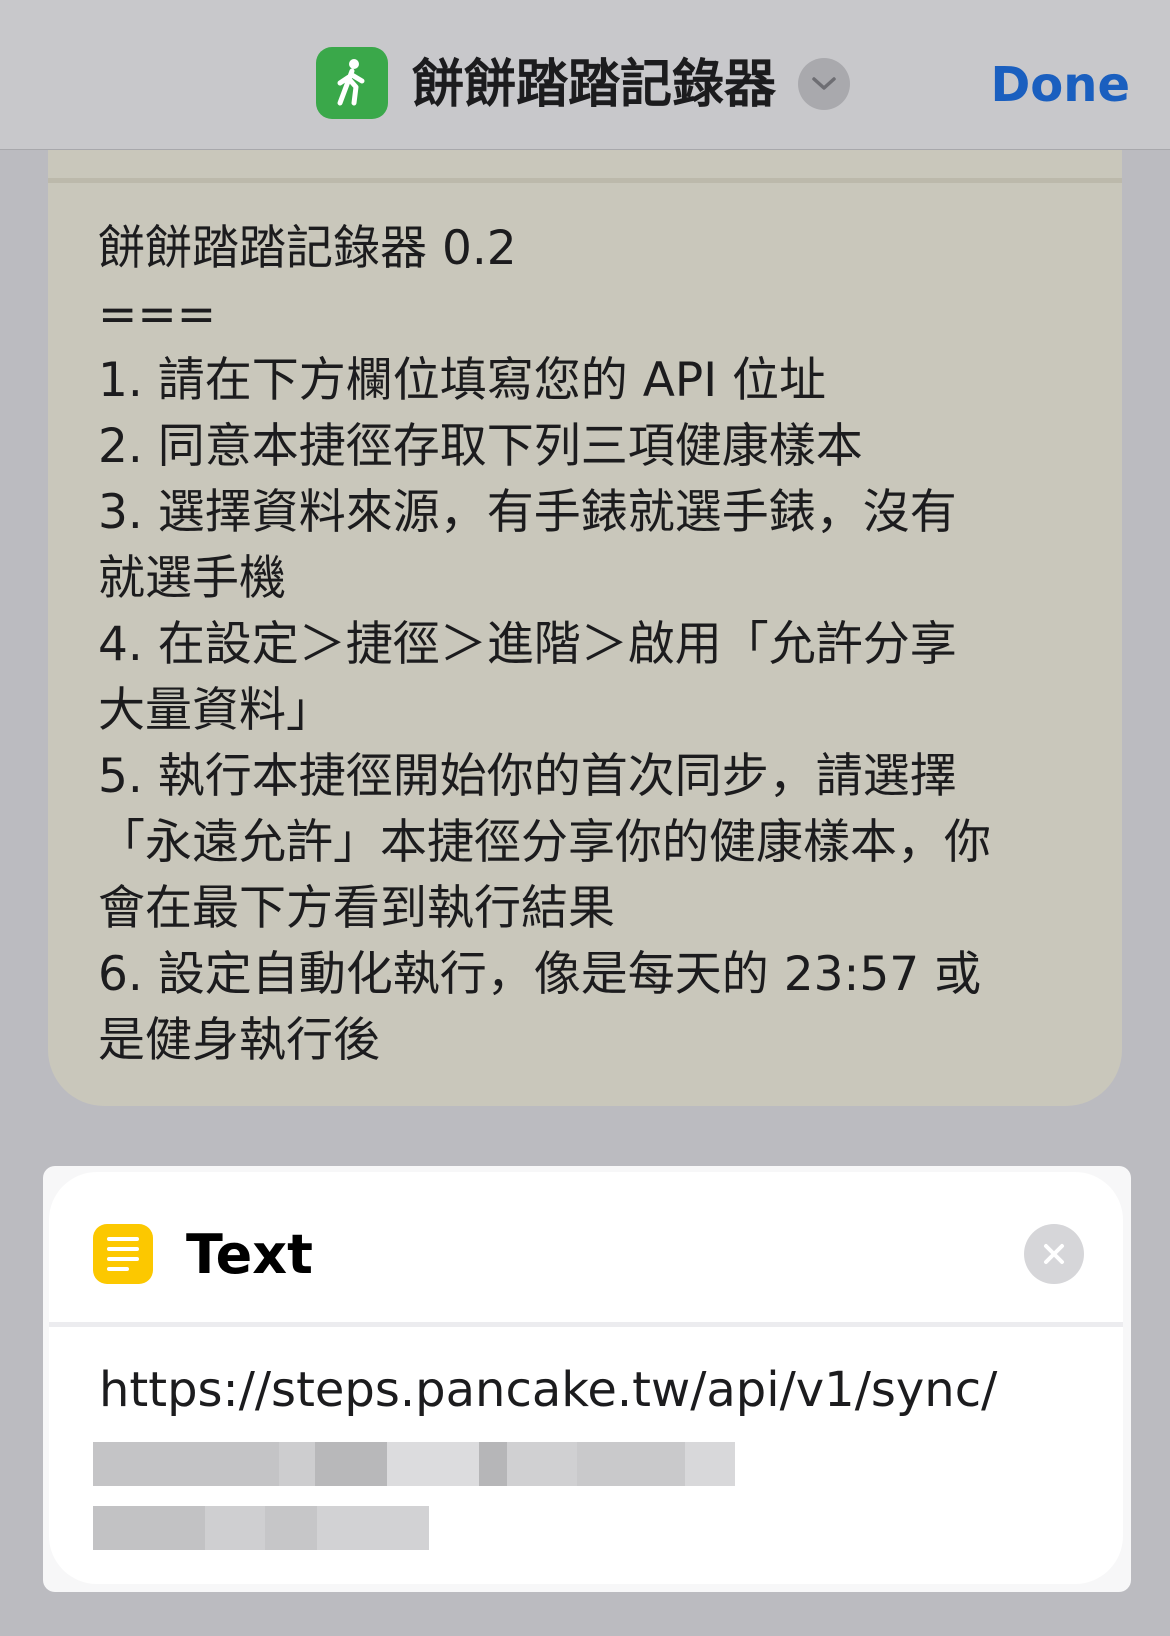 This screenshot has height=1636, width=1170. I want to click on navigation-bar: 餅餅踏踏記錄器 Done, so click(585, 75).